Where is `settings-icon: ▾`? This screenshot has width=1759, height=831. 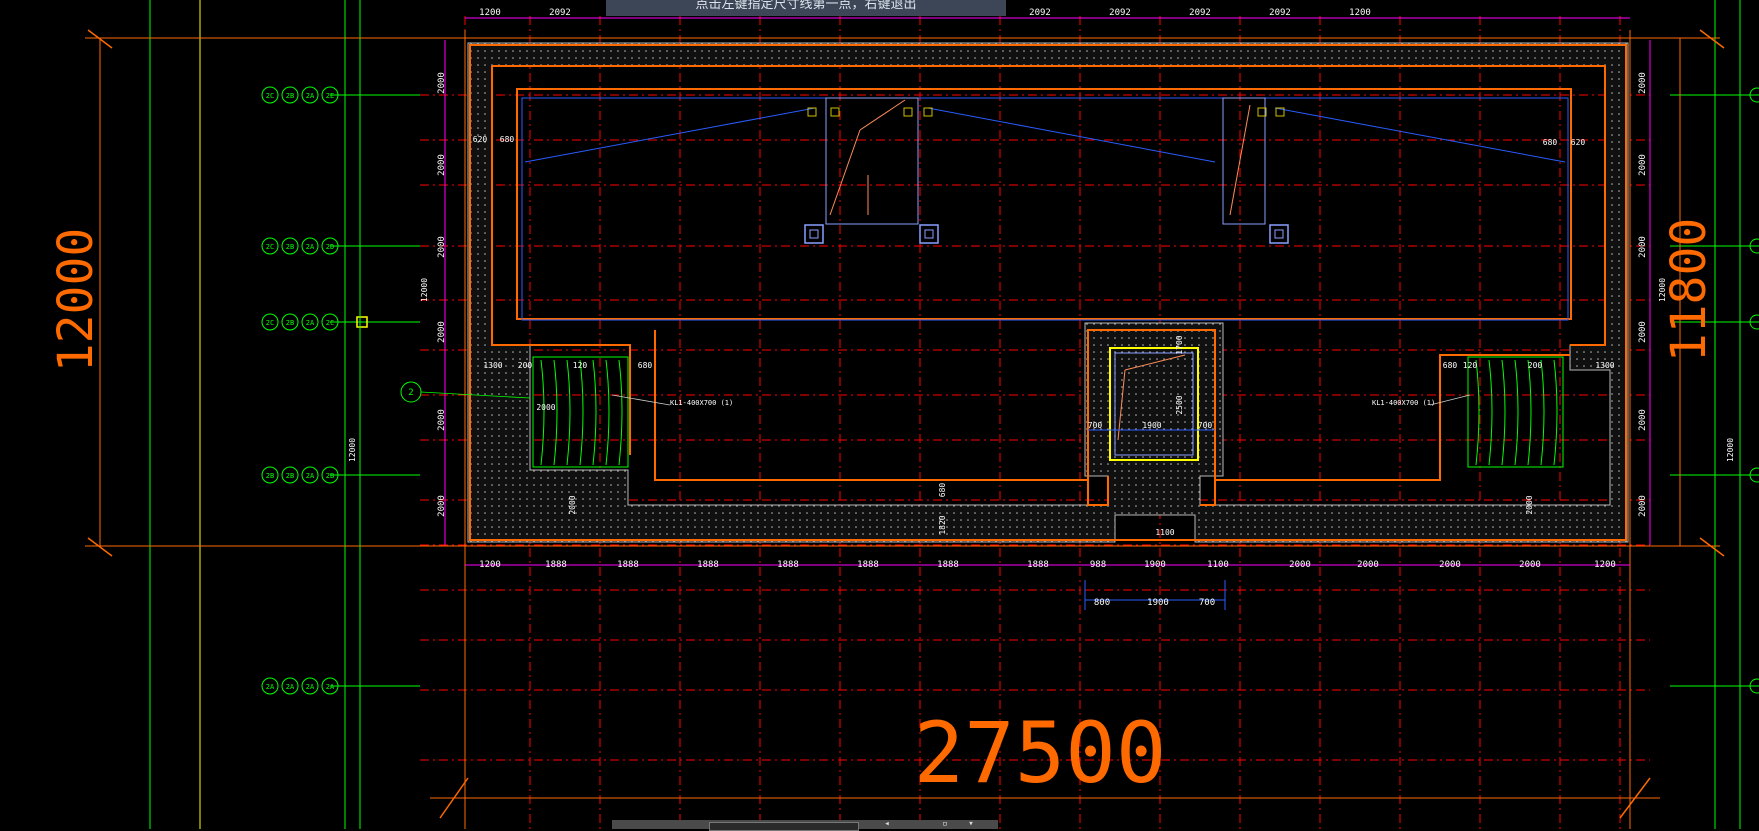
settings-icon: ▾ is located at coordinates (971, 824).